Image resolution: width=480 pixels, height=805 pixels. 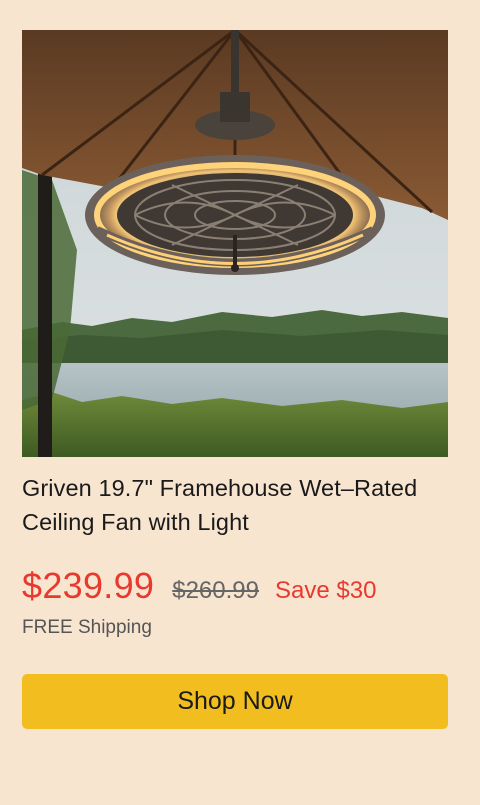 What do you see at coordinates (87, 627) in the screenshot?
I see `shipping-label: FREE Shipping` at bounding box center [87, 627].